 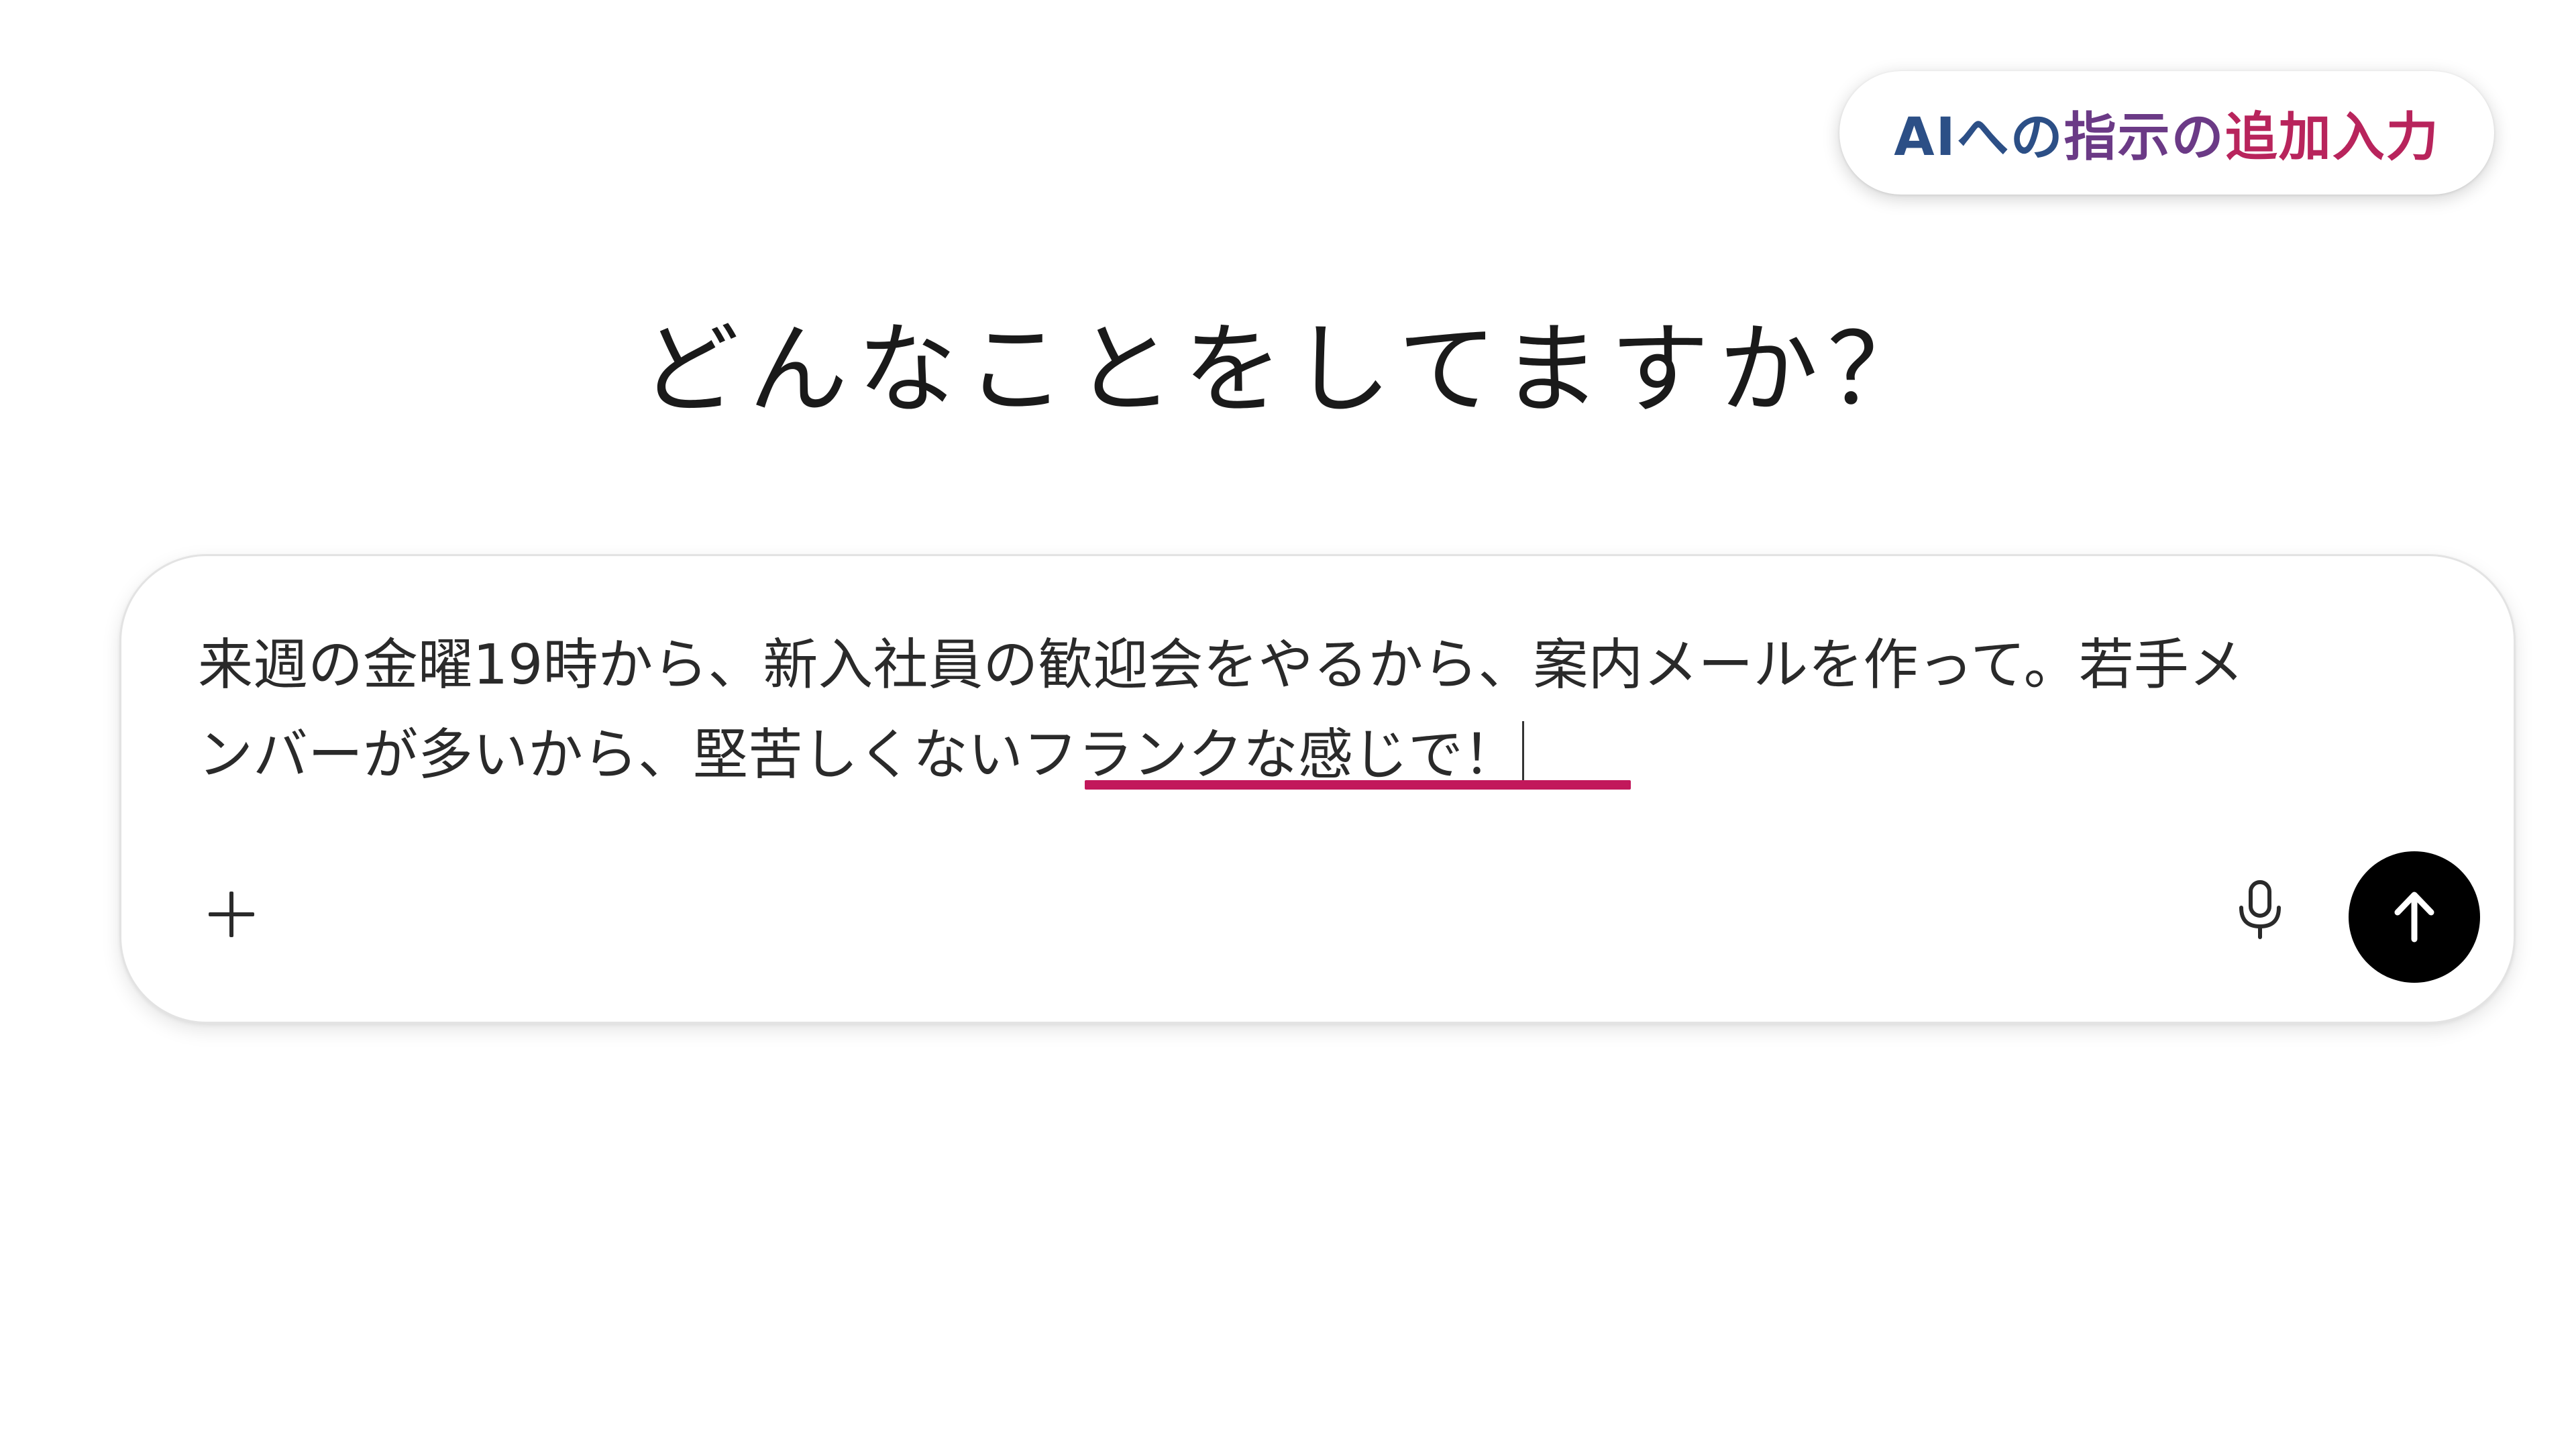 I want to click on prompt-highlighted-phrase: フランクな感じで！, so click(x=1271, y=755).